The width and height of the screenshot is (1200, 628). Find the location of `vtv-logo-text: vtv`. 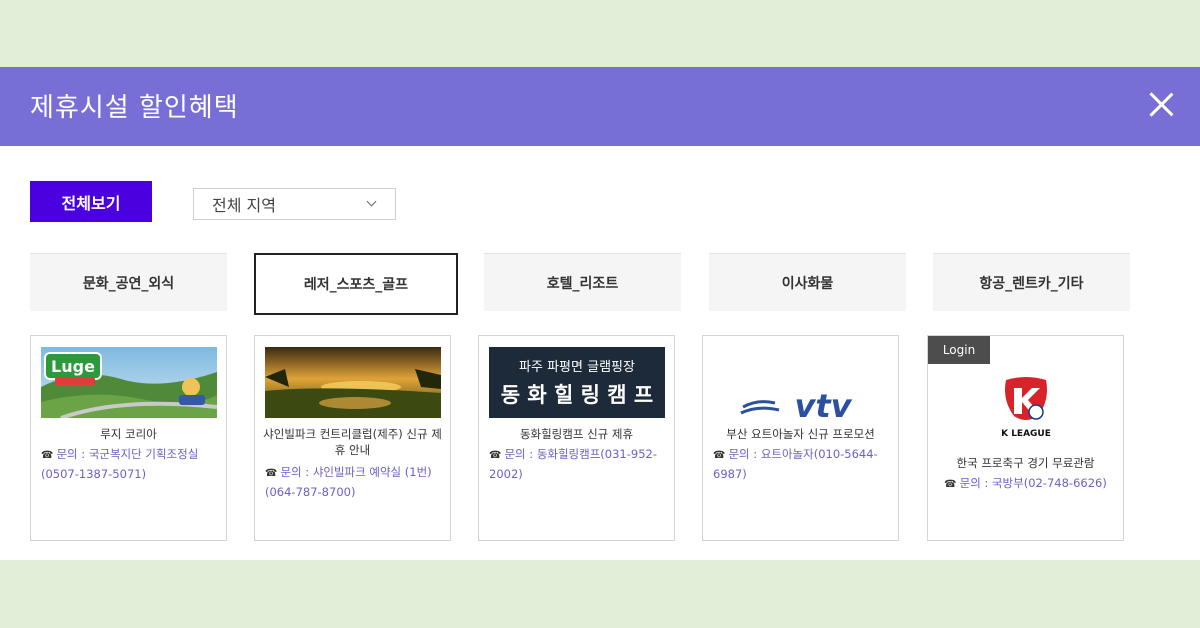

vtv-logo-text: vtv is located at coordinates (823, 402).